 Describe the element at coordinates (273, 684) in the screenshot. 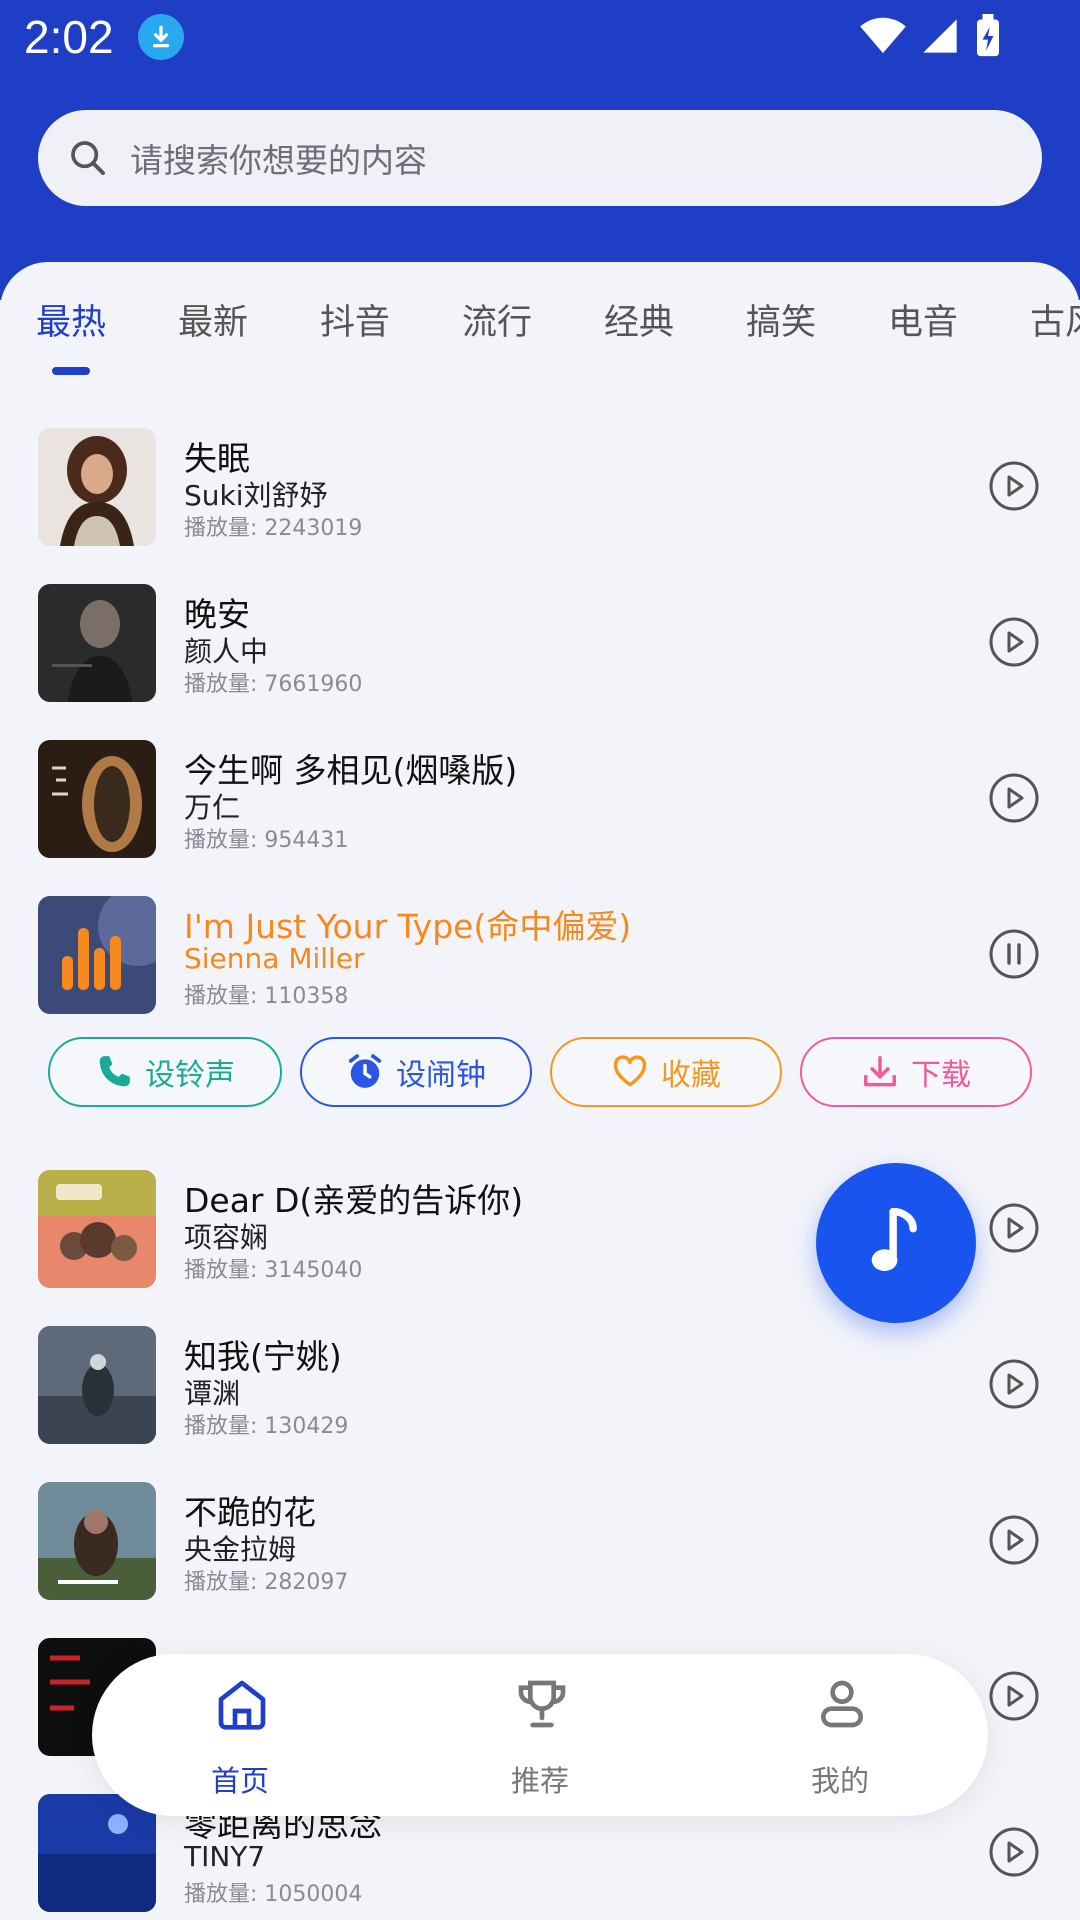

I see `song-play-count: 播放量: 7661960` at that location.